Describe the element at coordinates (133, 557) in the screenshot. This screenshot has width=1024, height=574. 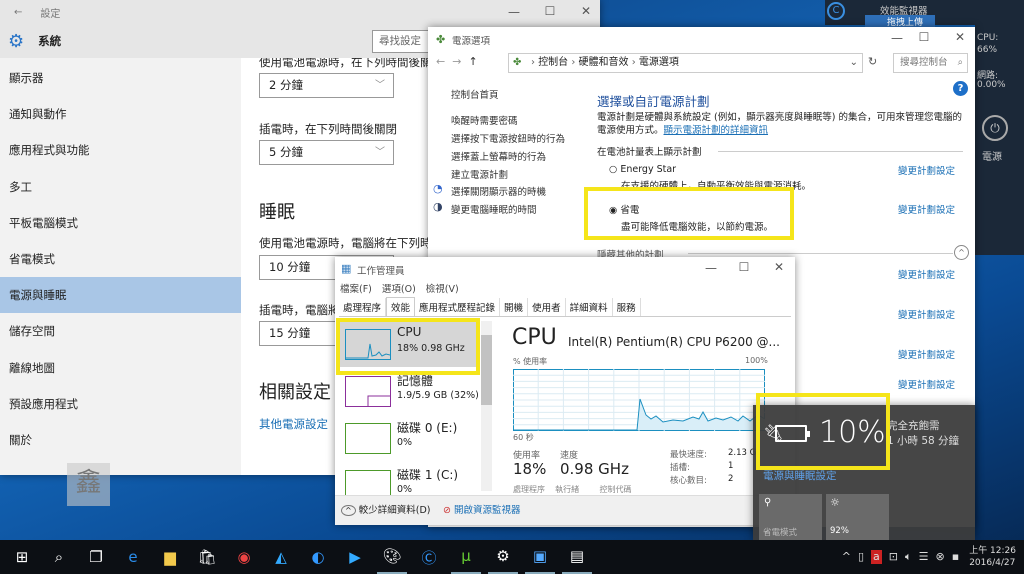
I see `edge-icon: e` at that location.